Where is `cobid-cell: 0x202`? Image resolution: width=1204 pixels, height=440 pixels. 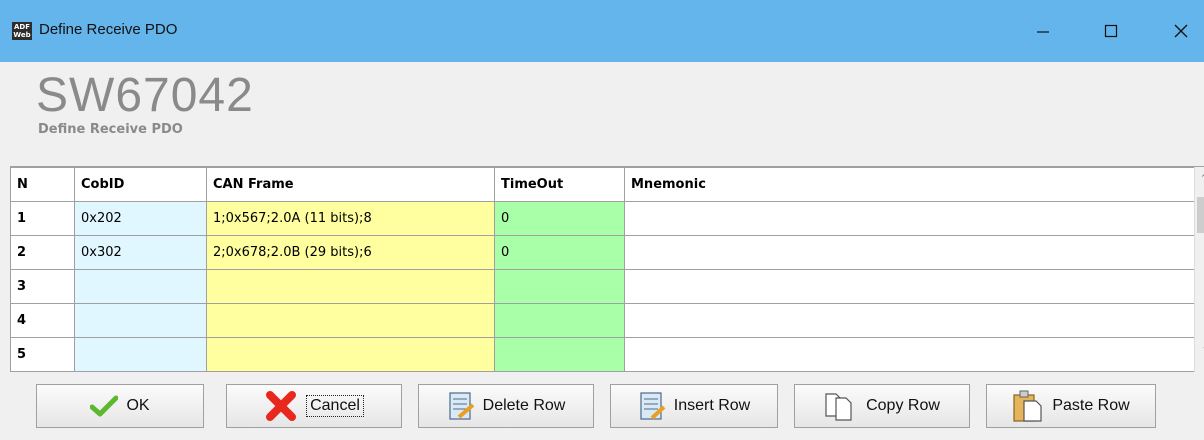 cobid-cell: 0x202 is located at coordinates (140, 218).